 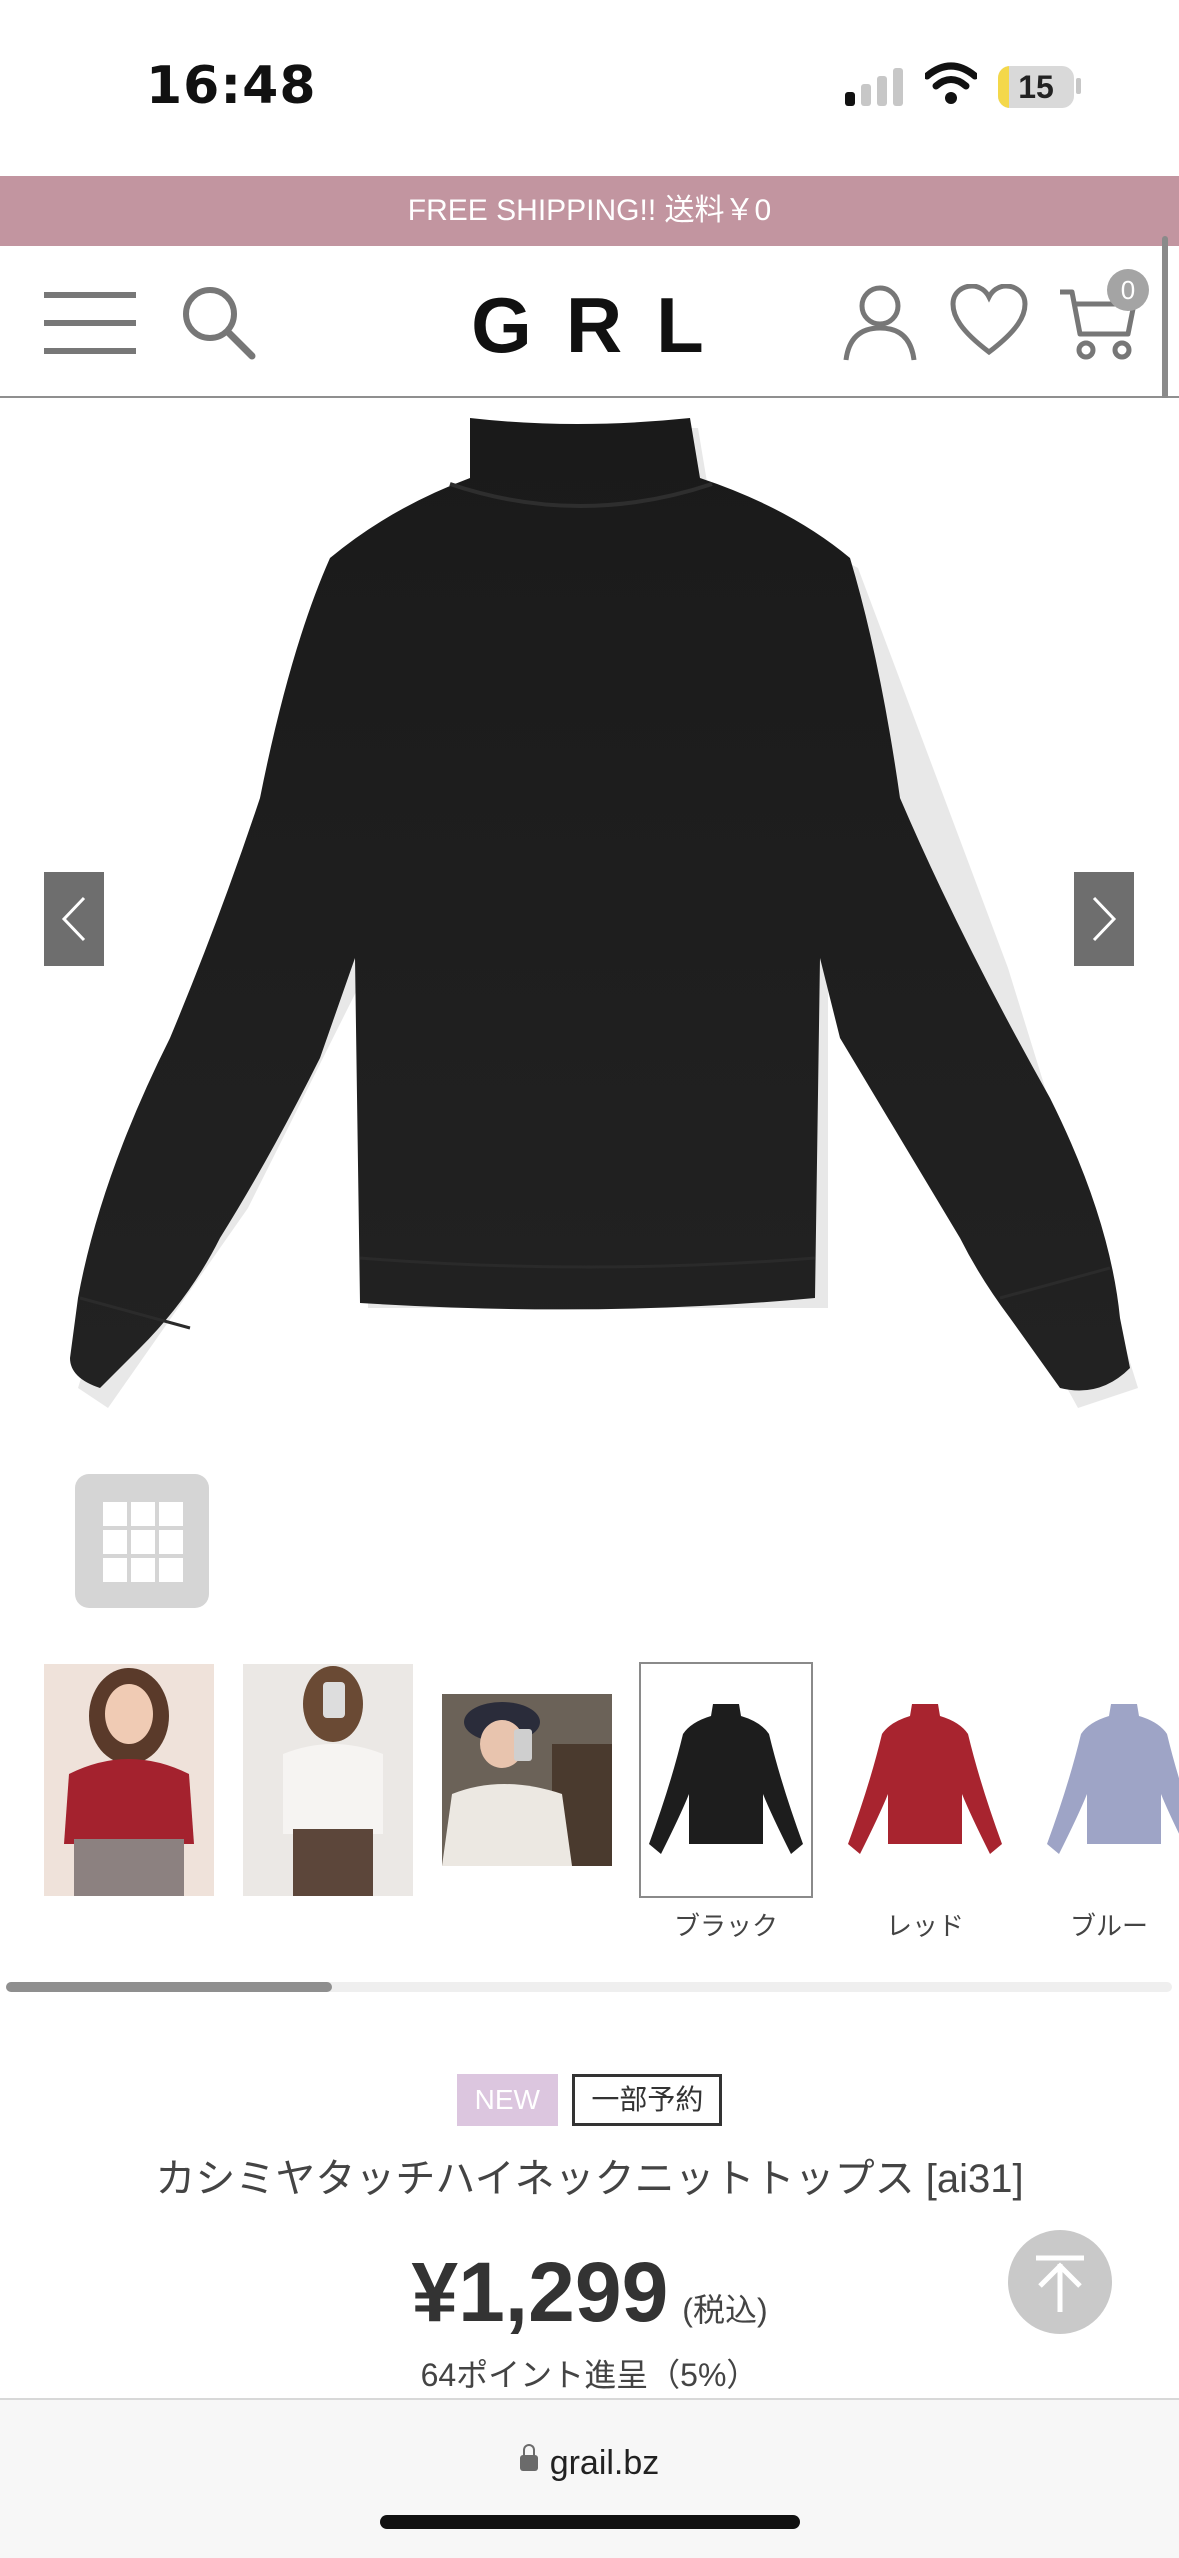 I want to click on grid-icon, so click(x=143, y=1542).